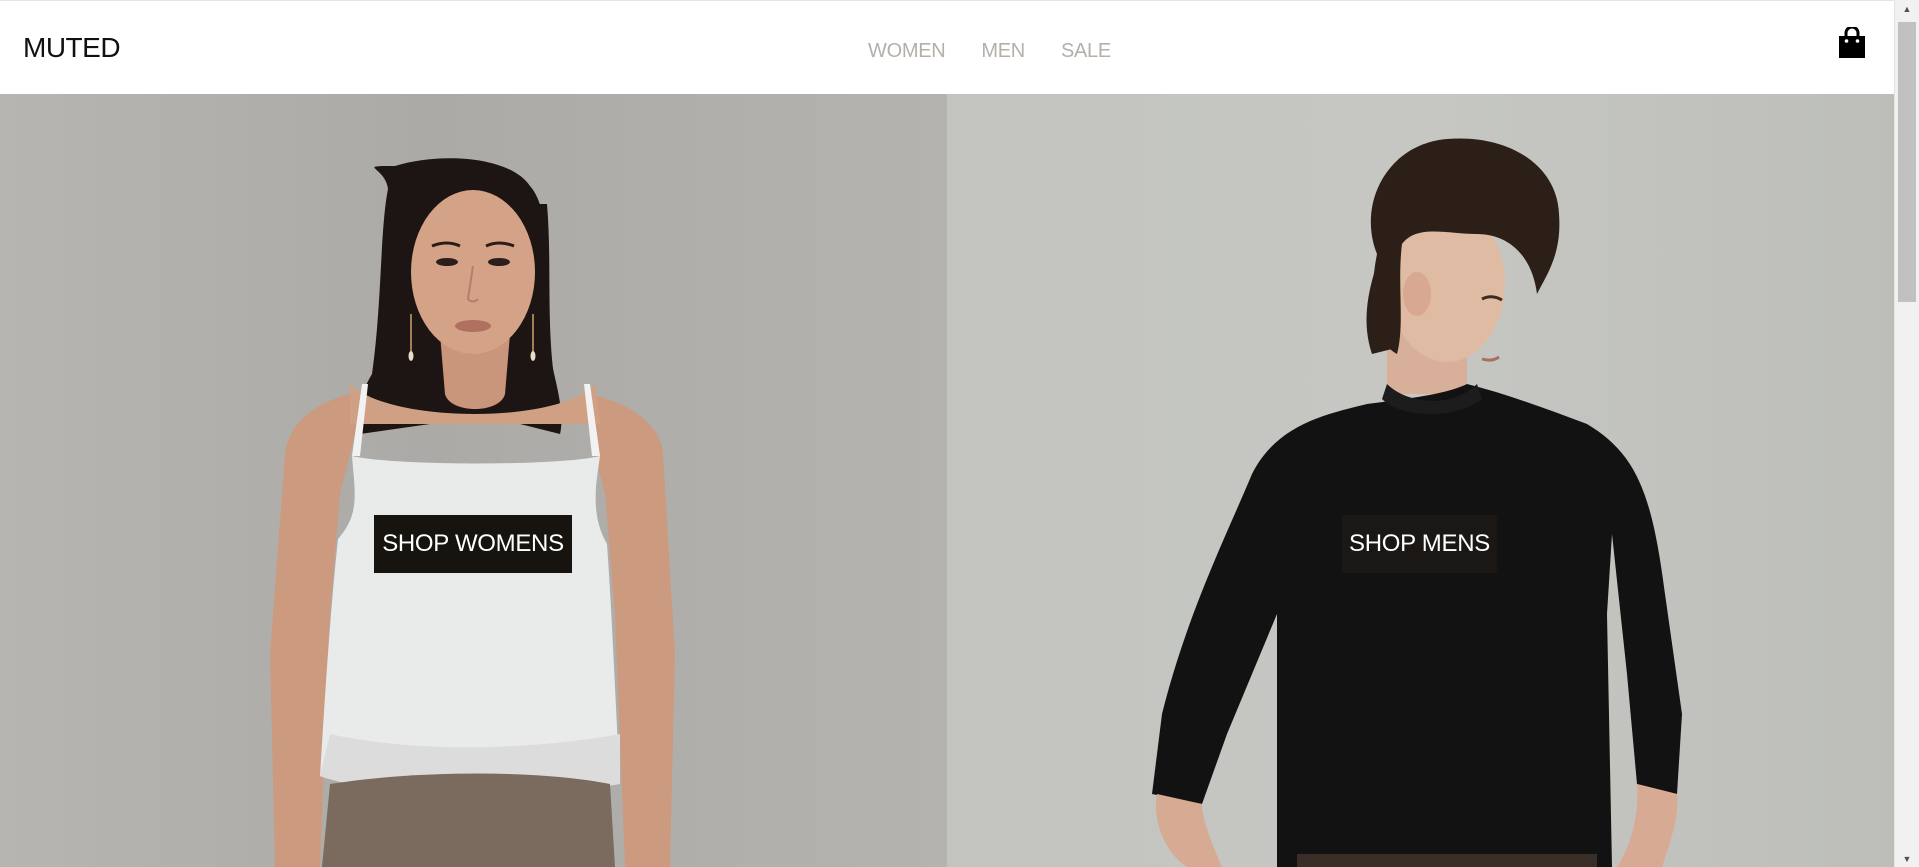 This screenshot has width=1919, height=867. What do you see at coordinates (1086, 51) in the screenshot?
I see `nav-item-sale: SALE` at bounding box center [1086, 51].